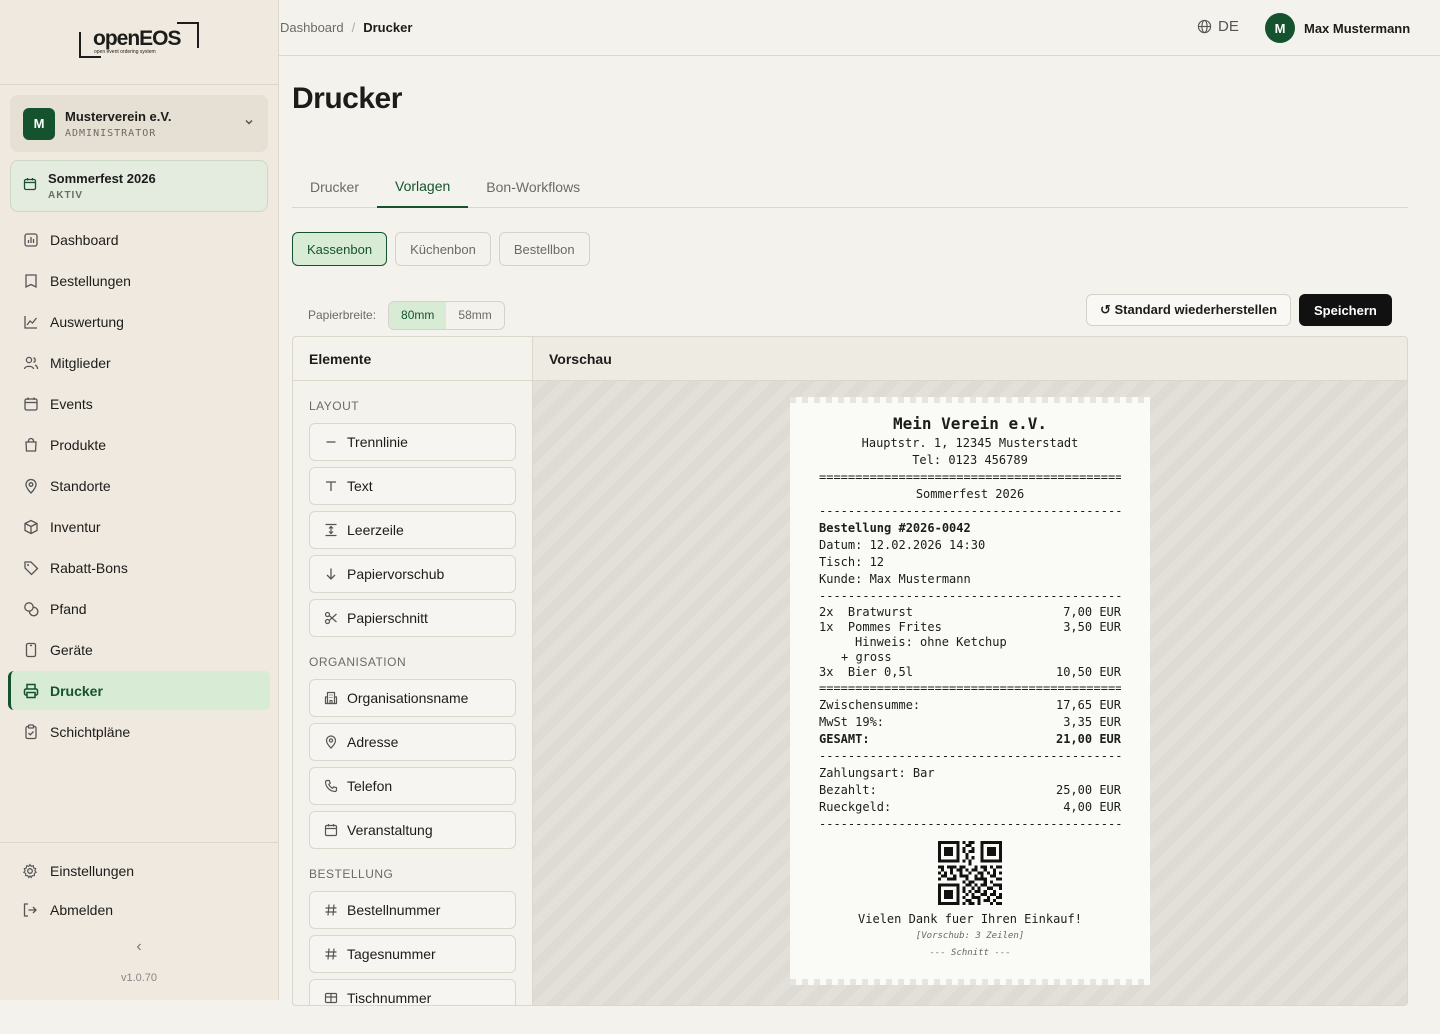 The width and height of the screenshot is (1440, 1034). I want to click on users-icon, so click(31, 363).